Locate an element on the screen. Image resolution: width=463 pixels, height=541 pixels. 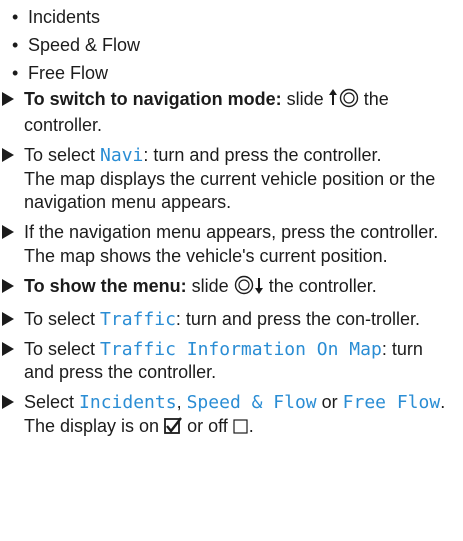
menu-item-incidents: Incidents is located at coordinates (128, 402).